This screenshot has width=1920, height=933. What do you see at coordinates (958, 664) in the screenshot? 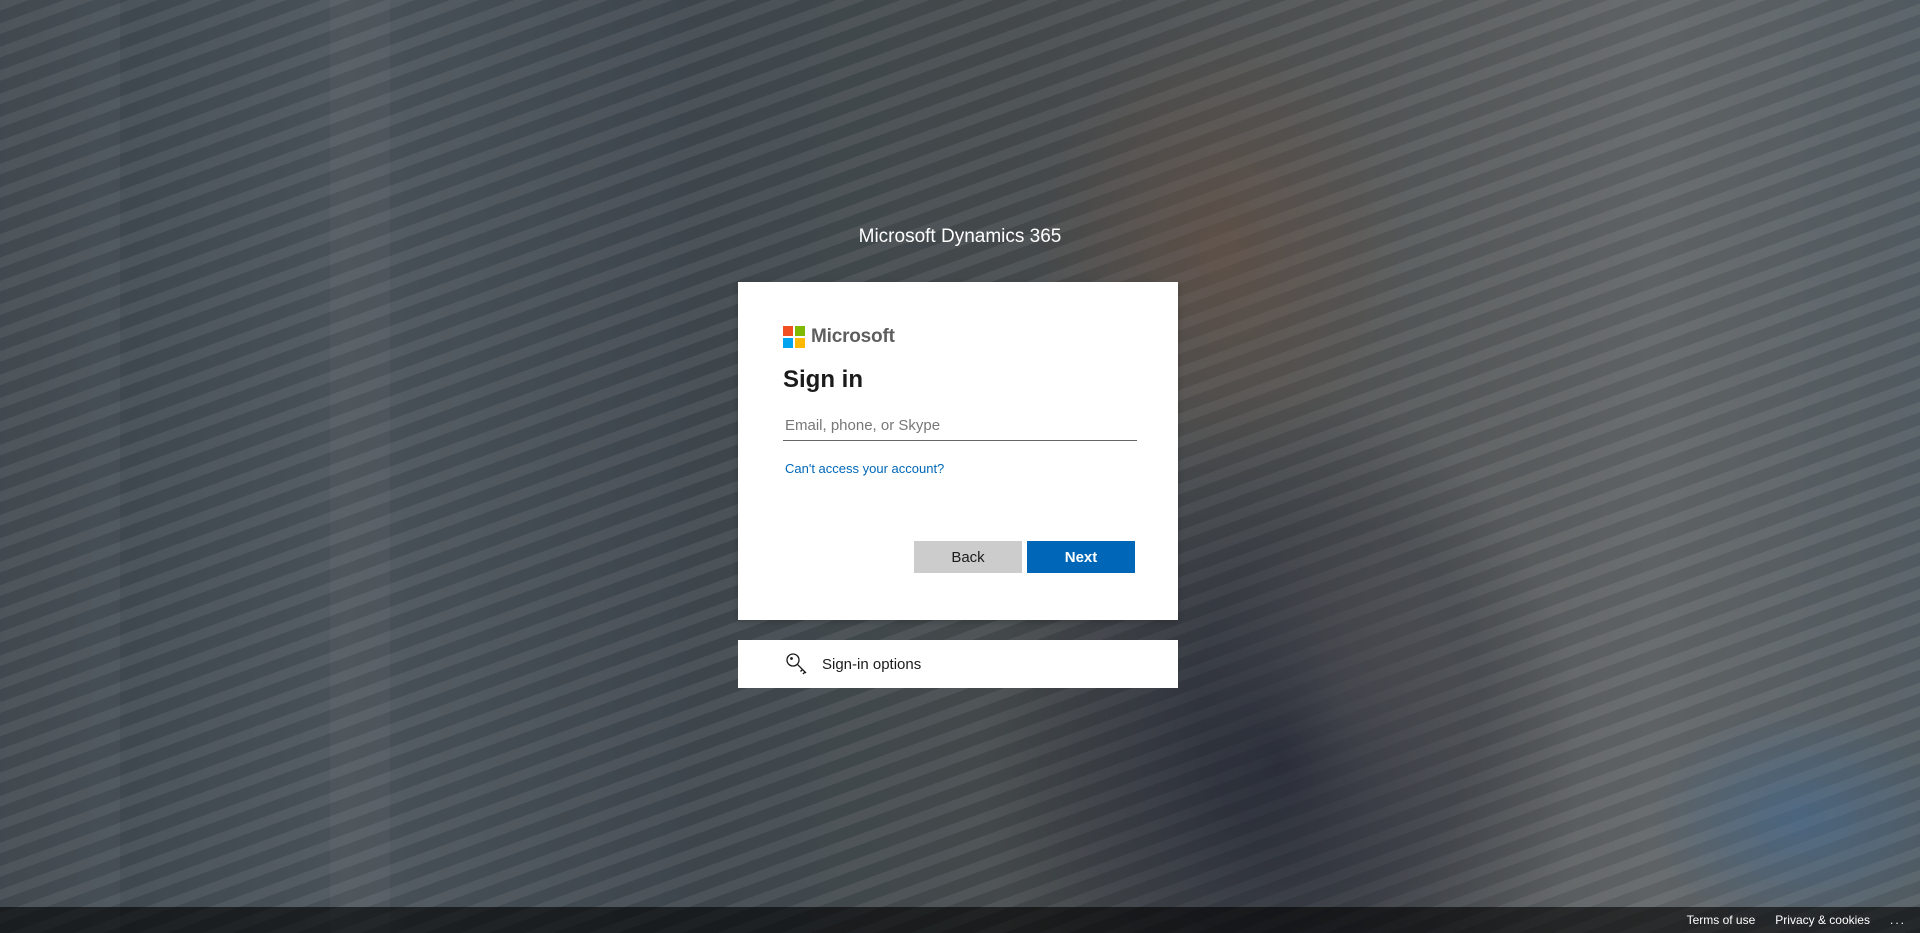
I see `sign-in-options-button: Sign-in options` at bounding box center [958, 664].